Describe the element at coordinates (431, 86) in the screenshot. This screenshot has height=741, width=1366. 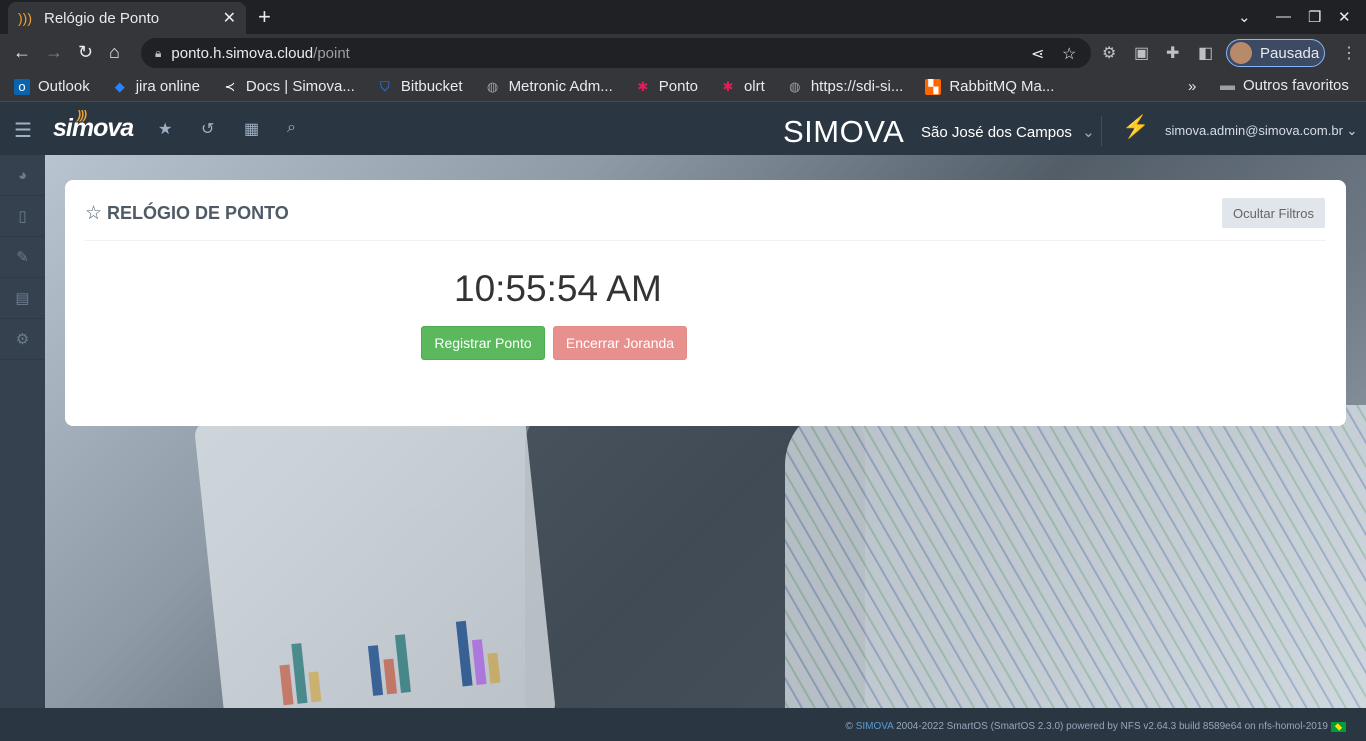
I see `bookmark-label: Bitbucket` at that location.